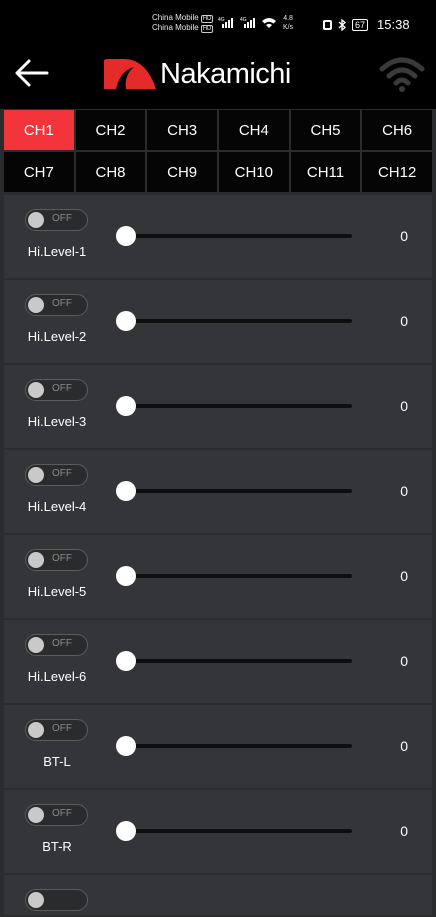  What do you see at coordinates (56, 900) in the screenshot?
I see `input-toggle` at bounding box center [56, 900].